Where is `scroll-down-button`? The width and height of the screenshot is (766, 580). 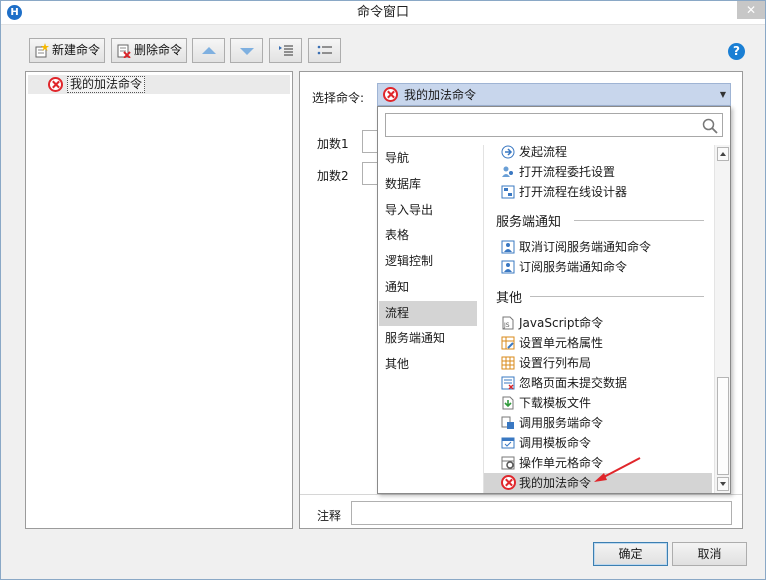
scroll-down-button is located at coordinates (723, 484).